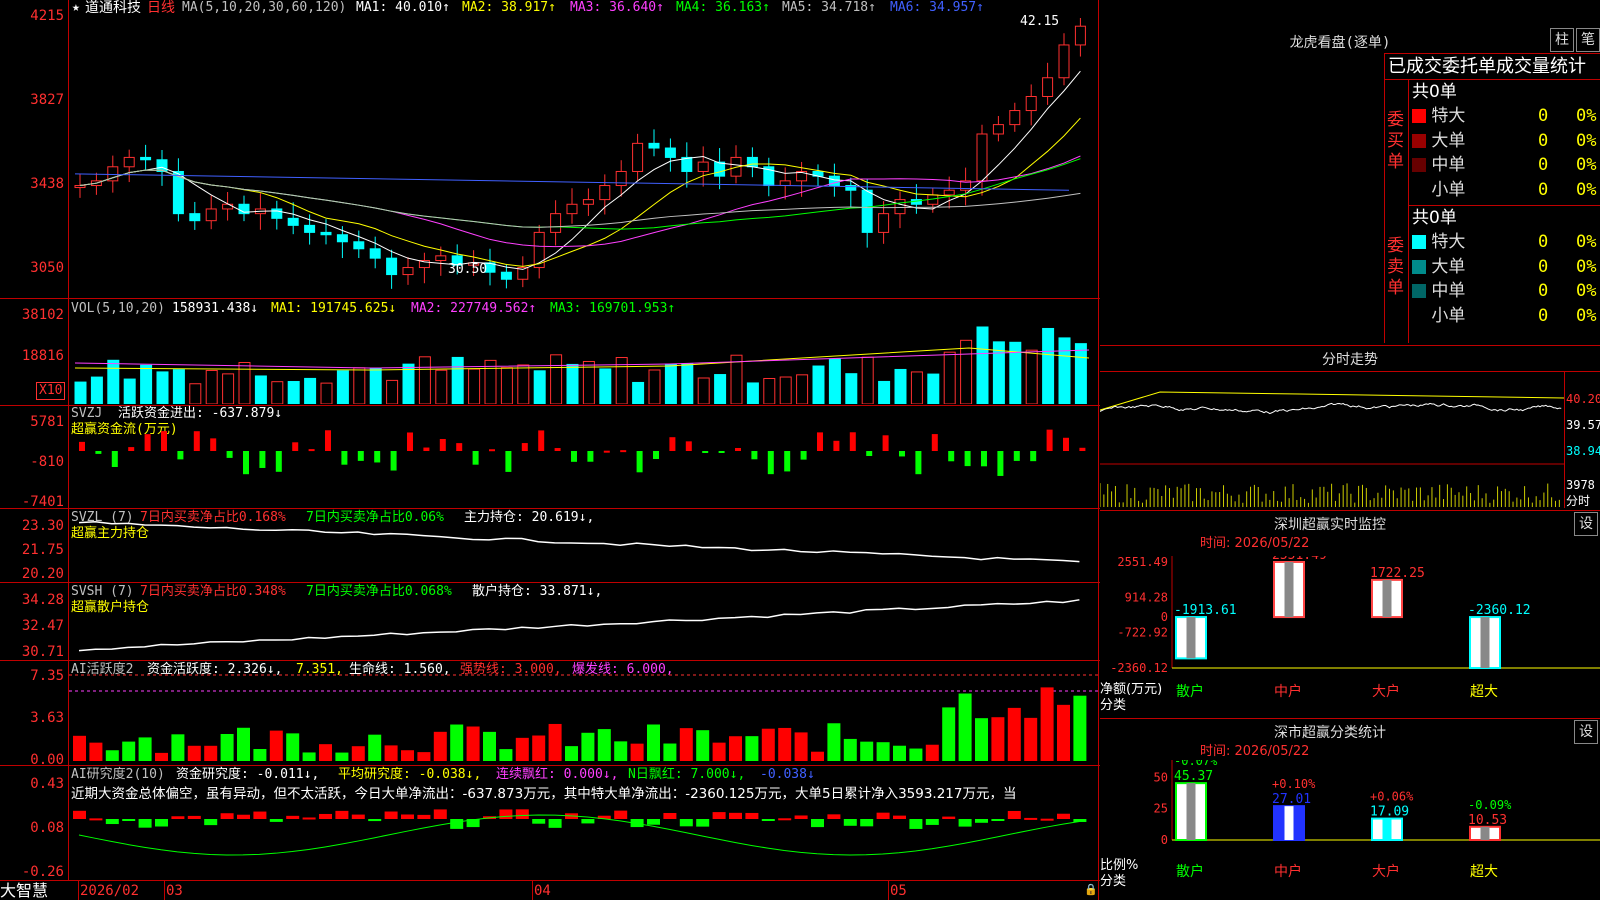 The width and height of the screenshot is (1600, 900). What do you see at coordinates (787, 774) in the screenshot?
I see `ai-research-last: -0.038↓` at bounding box center [787, 774].